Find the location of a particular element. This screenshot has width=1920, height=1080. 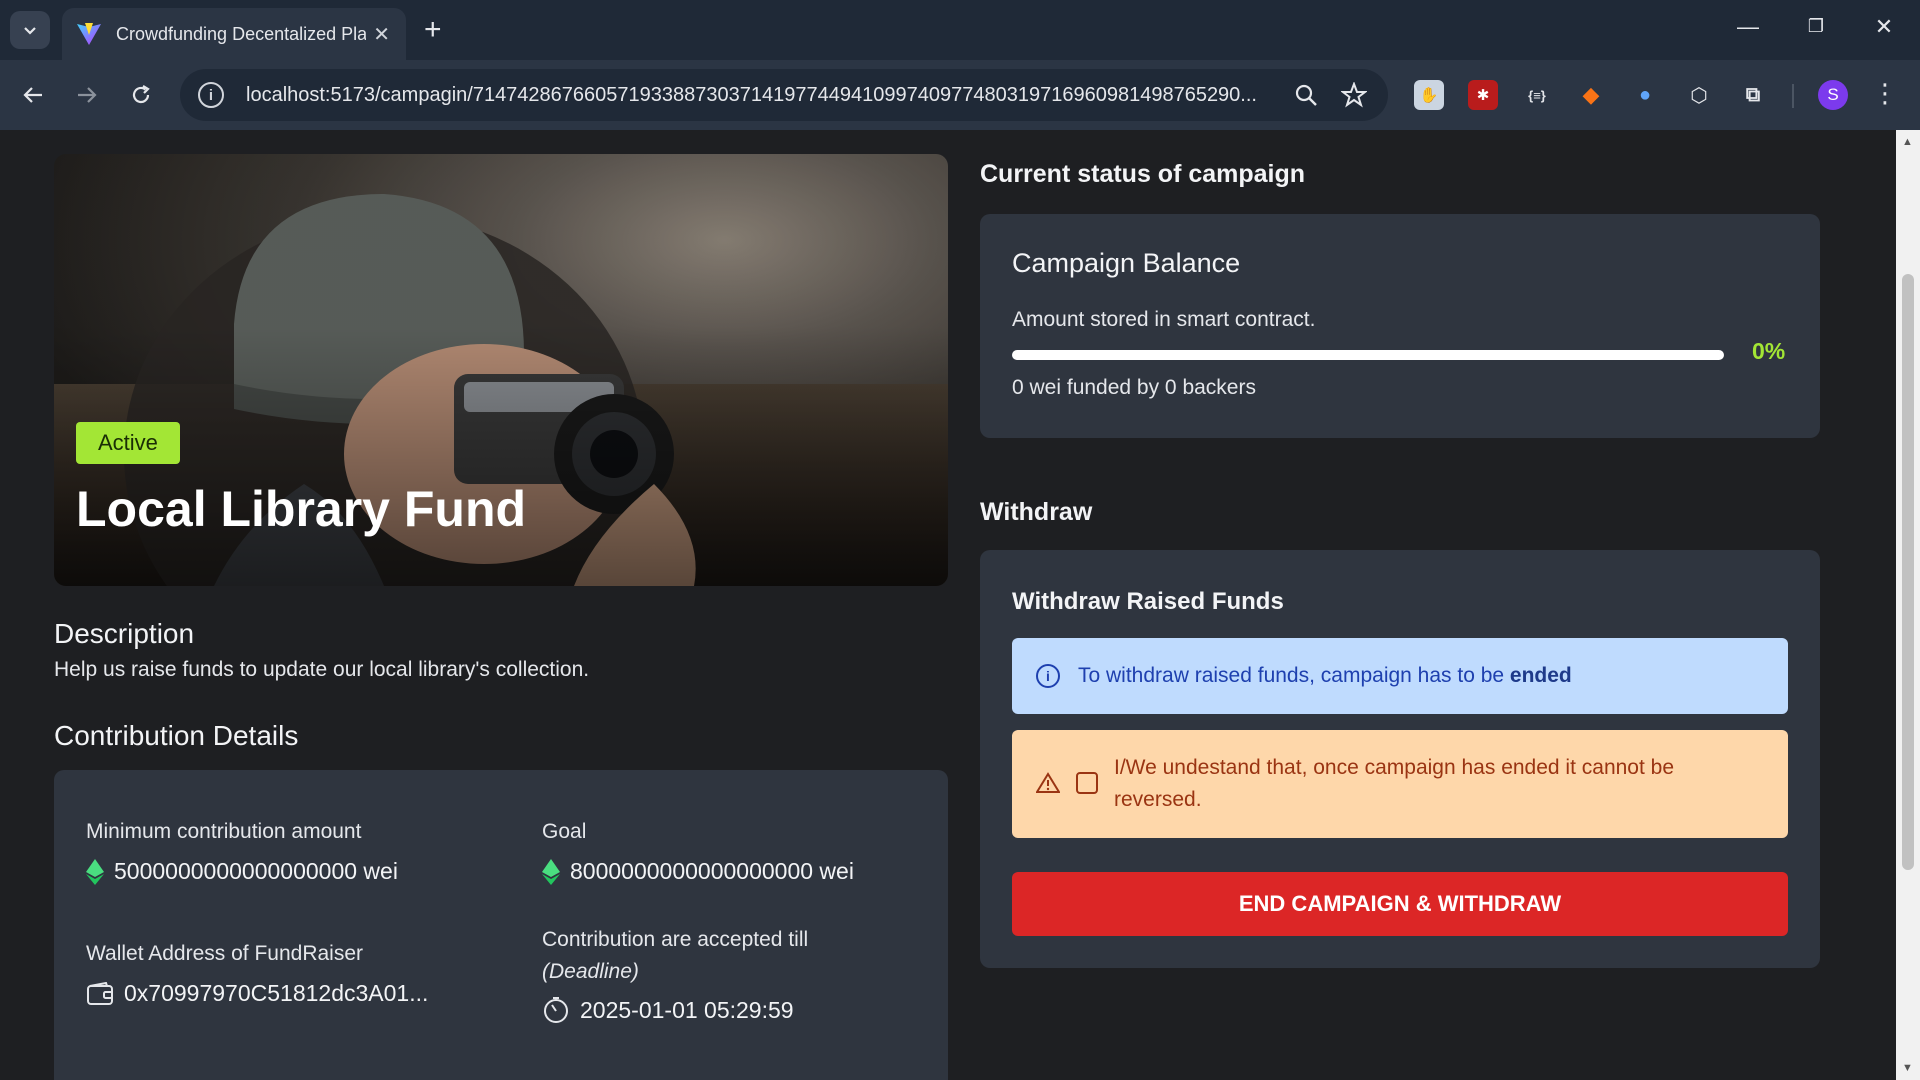

info-text-bold: ended is located at coordinates (1540, 675).